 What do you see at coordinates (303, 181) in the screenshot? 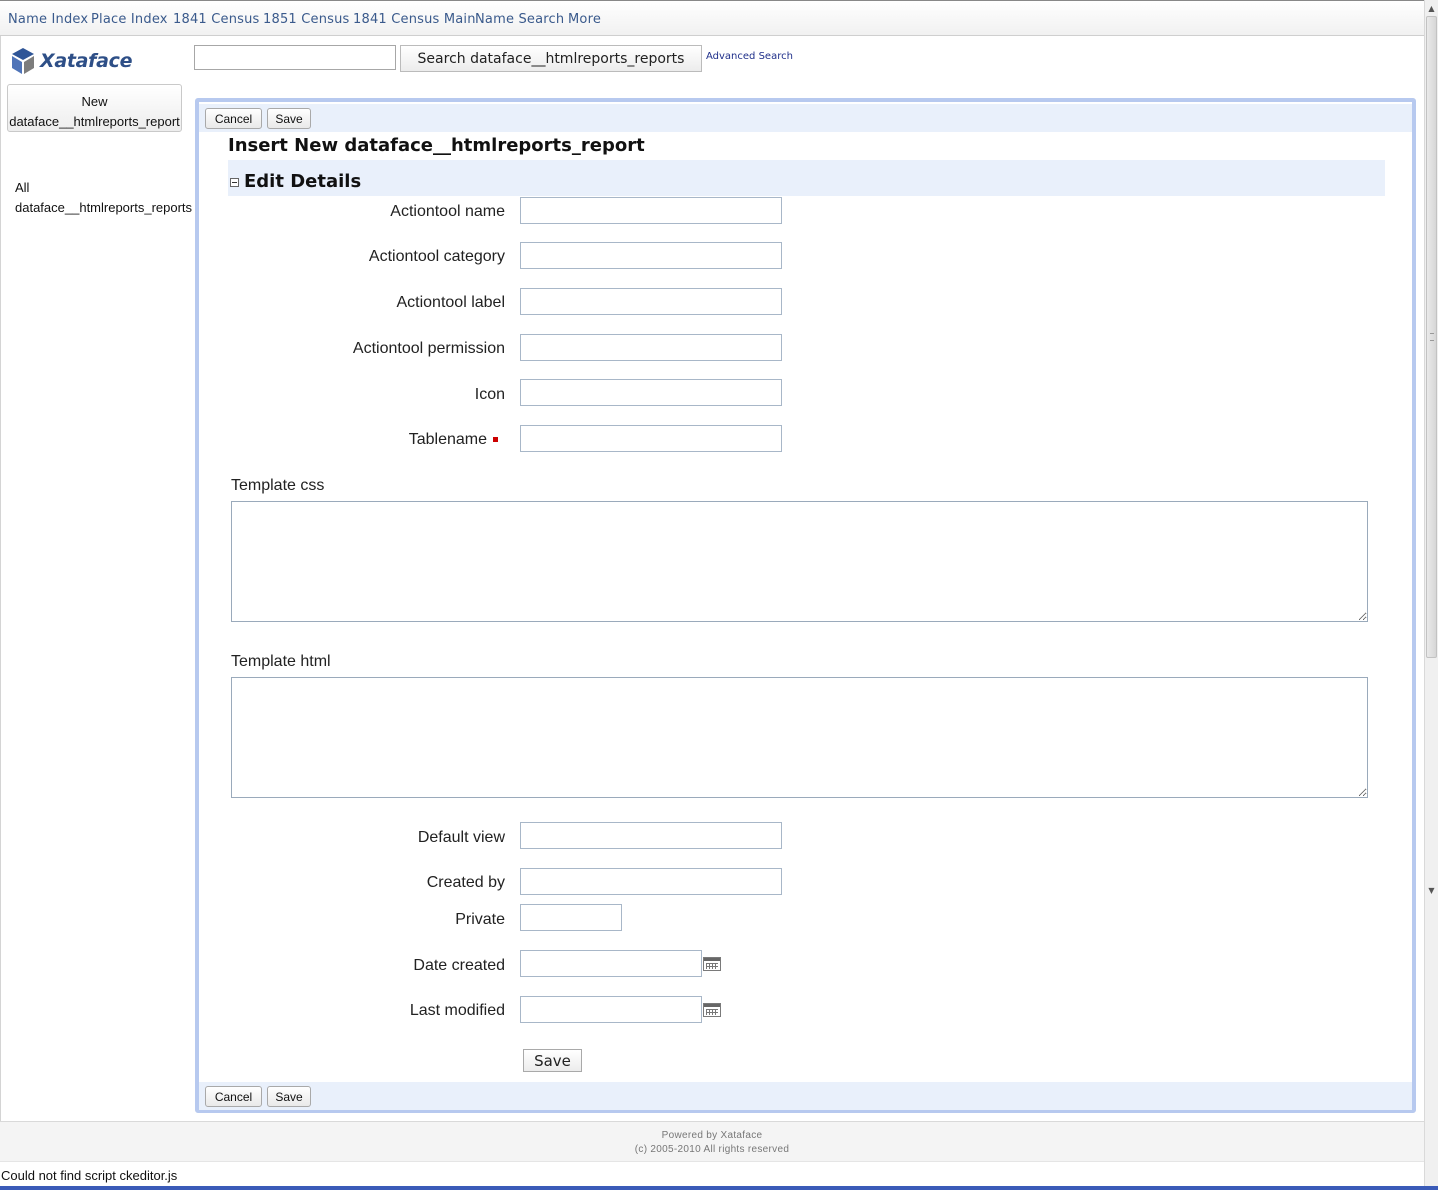
I see `section-title: Edit Details` at bounding box center [303, 181].